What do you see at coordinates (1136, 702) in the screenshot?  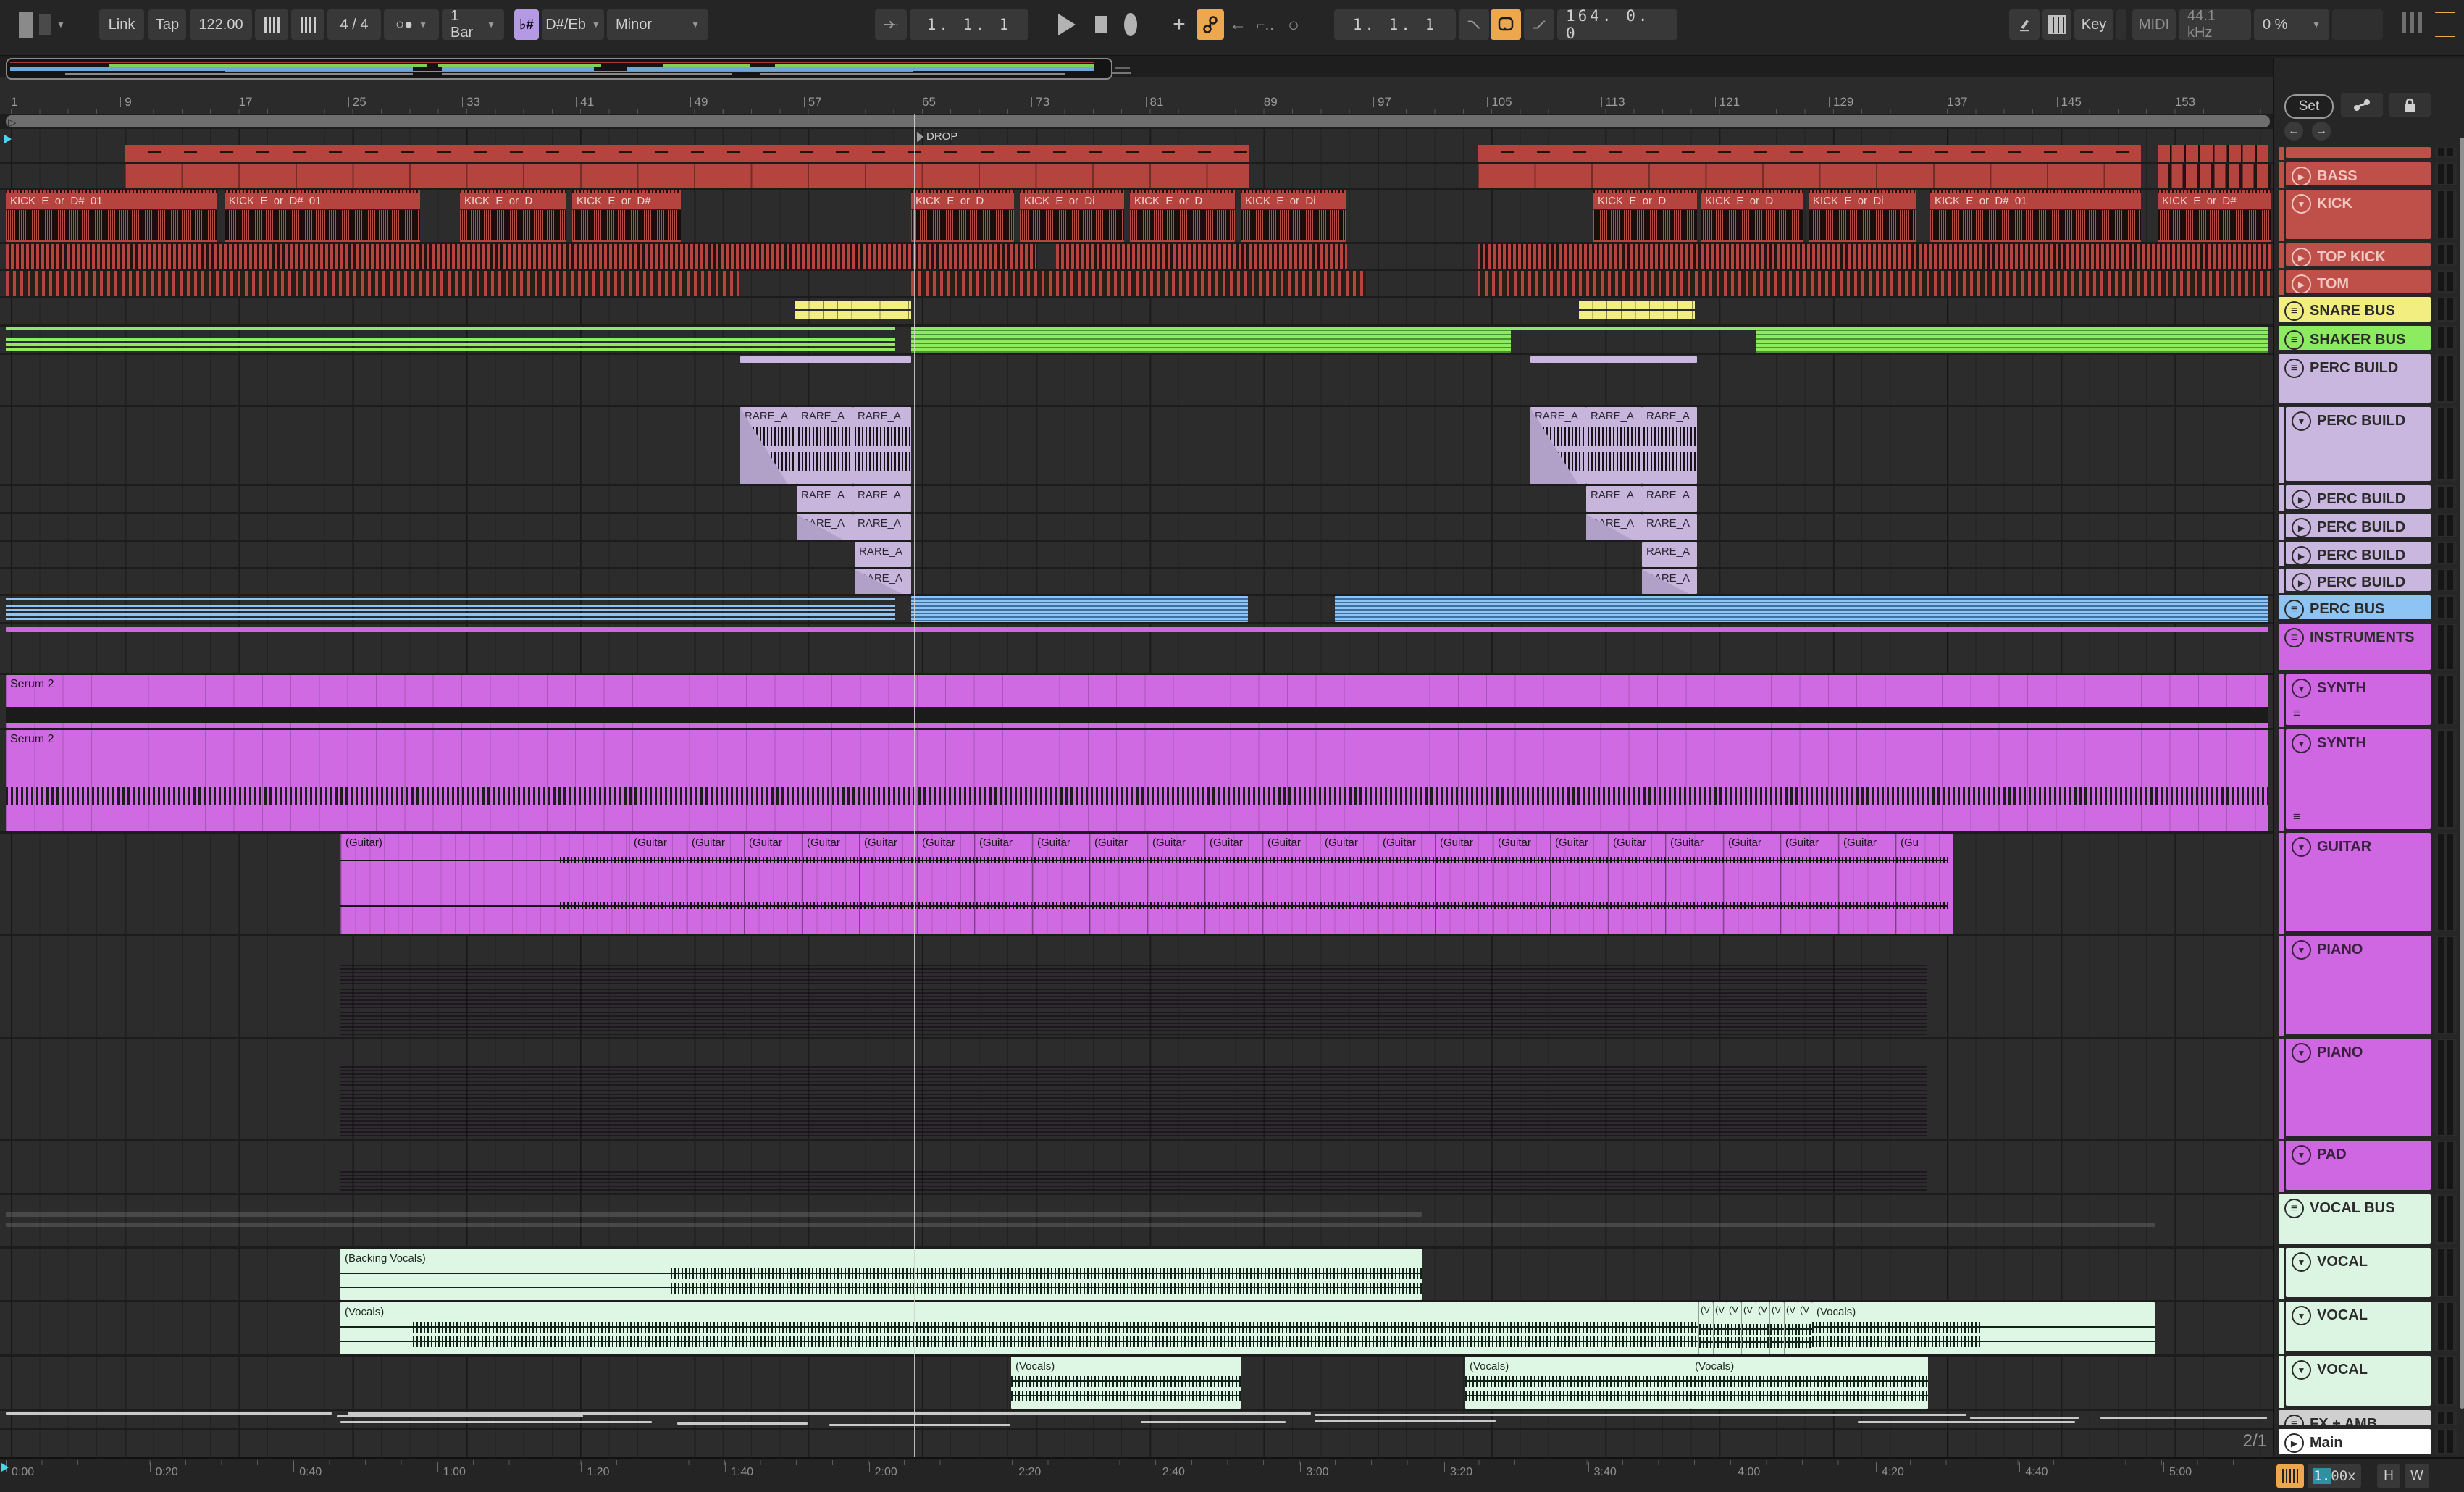 I see `track-lane-synth-1: Serum 2` at bounding box center [1136, 702].